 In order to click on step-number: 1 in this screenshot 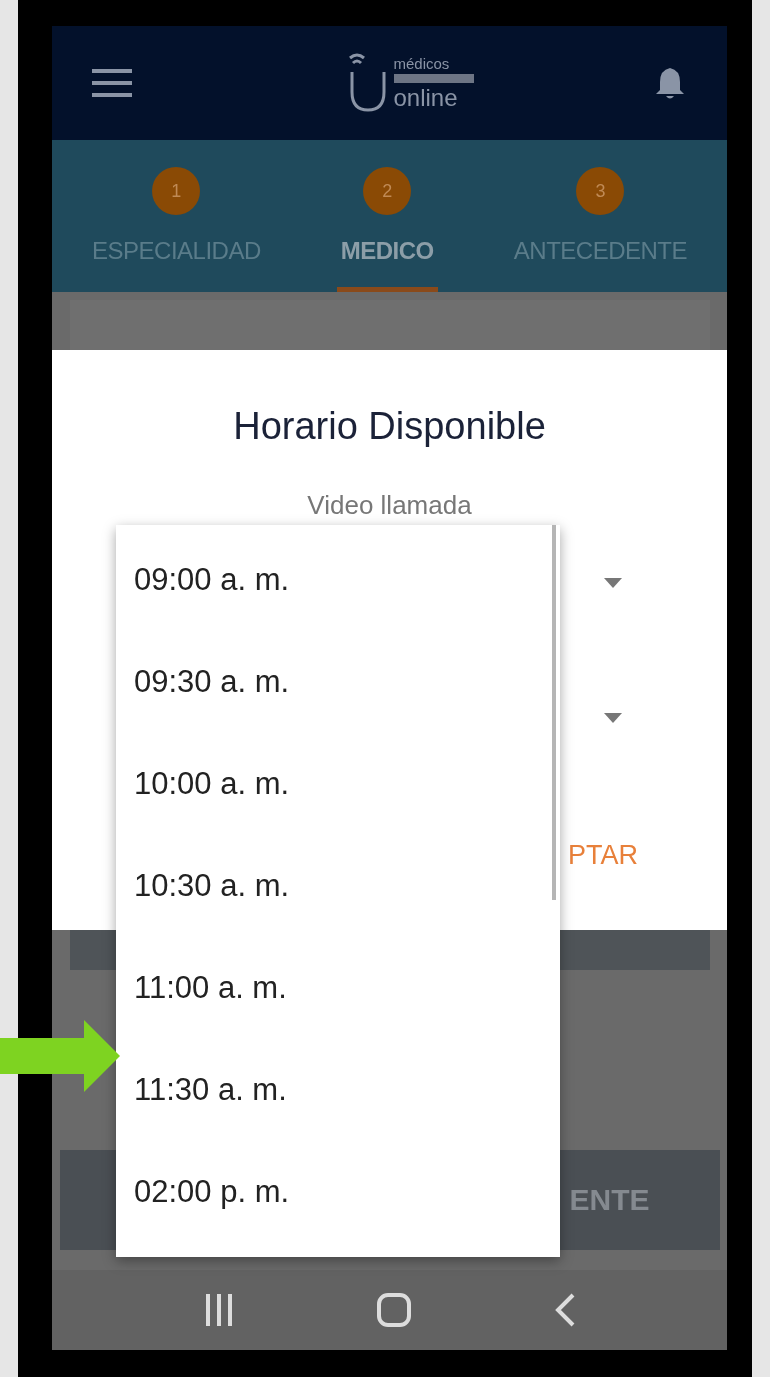, I will do `click(176, 191)`.